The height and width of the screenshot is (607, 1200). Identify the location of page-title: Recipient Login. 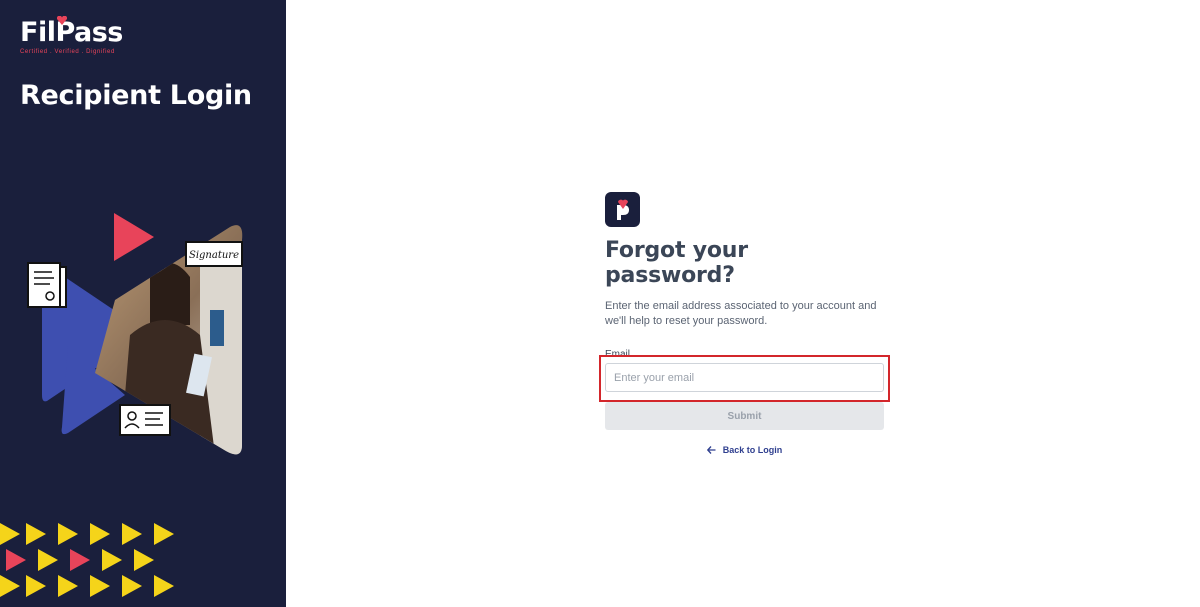
(136, 95).